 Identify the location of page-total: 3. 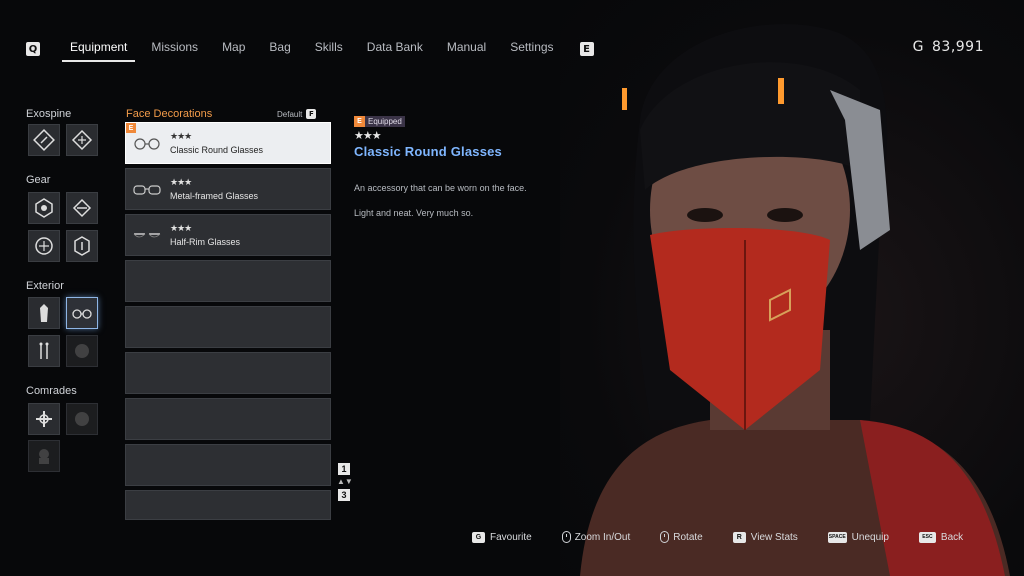
(344, 495).